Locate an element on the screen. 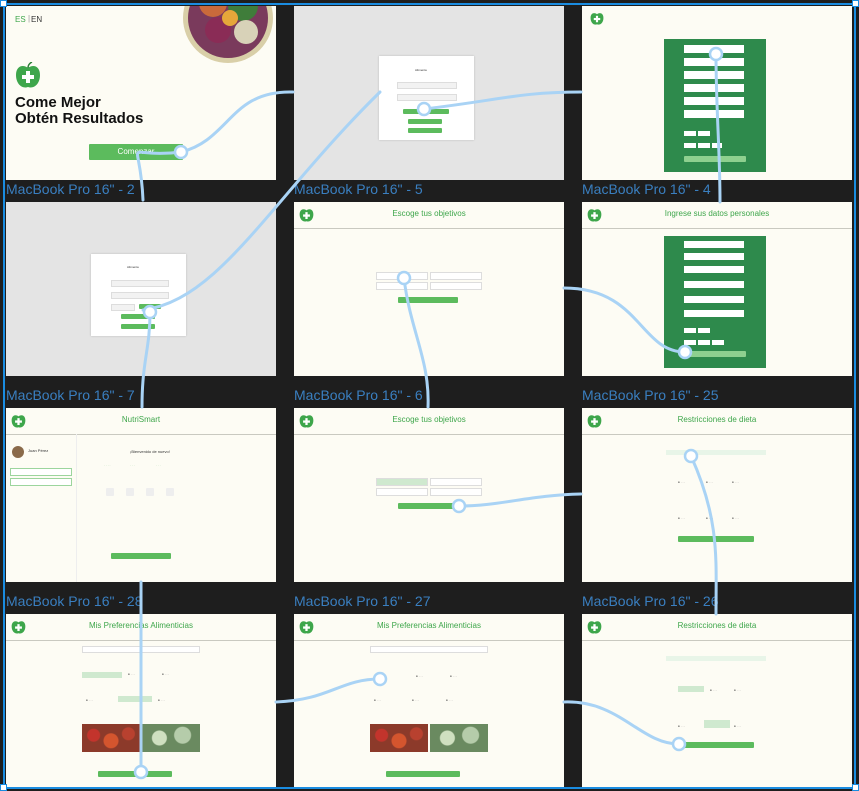  login-register-link is located at coordinates (123, 307).